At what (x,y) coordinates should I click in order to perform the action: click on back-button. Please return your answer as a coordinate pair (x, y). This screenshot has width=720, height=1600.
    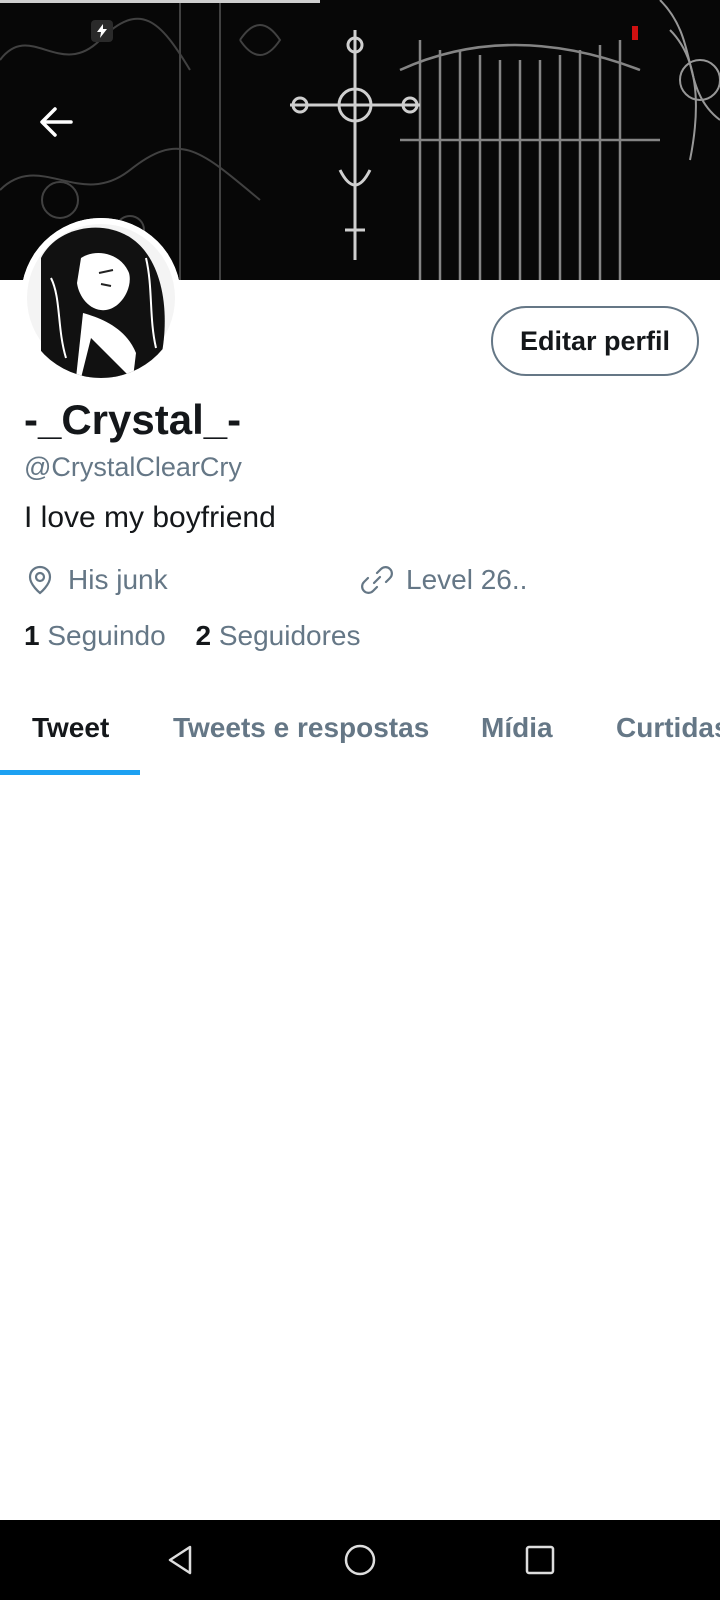
    Looking at the image, I should click on (56, 122).